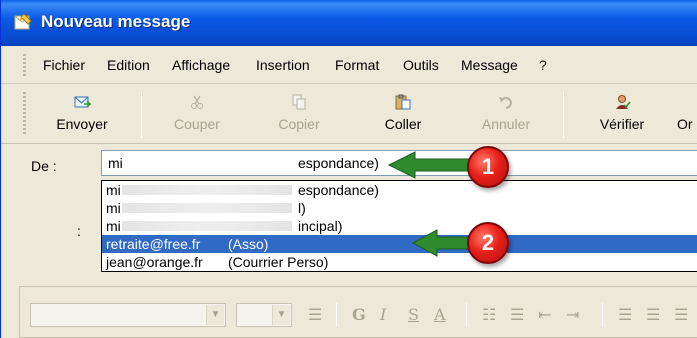 Image resolution: width=697 pixels, height=338 pixels. What do you see at coordinates (299, 114) in the screenshot?
I see `copy-button: Copier` at bounding box center [299, 114].